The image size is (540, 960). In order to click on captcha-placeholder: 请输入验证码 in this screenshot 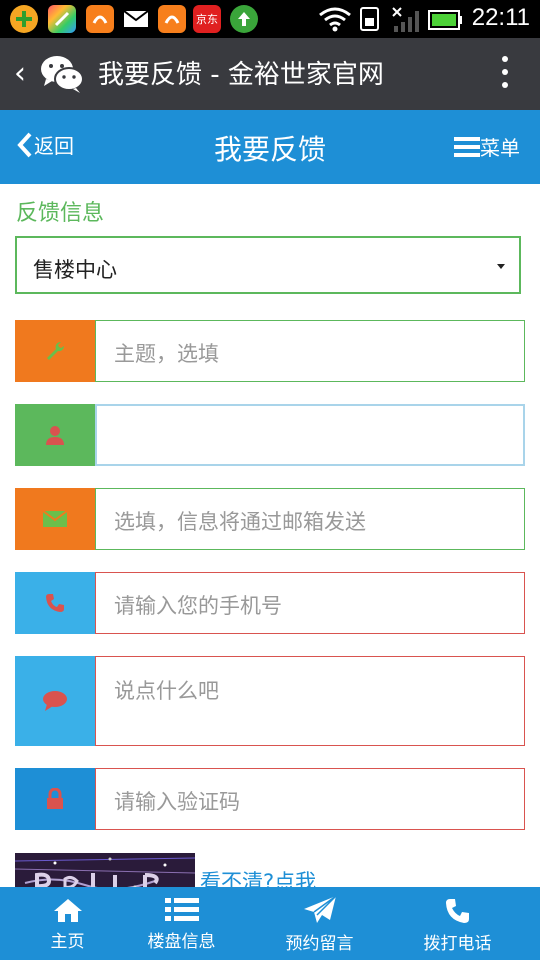, I will do `click(177, 802)`.